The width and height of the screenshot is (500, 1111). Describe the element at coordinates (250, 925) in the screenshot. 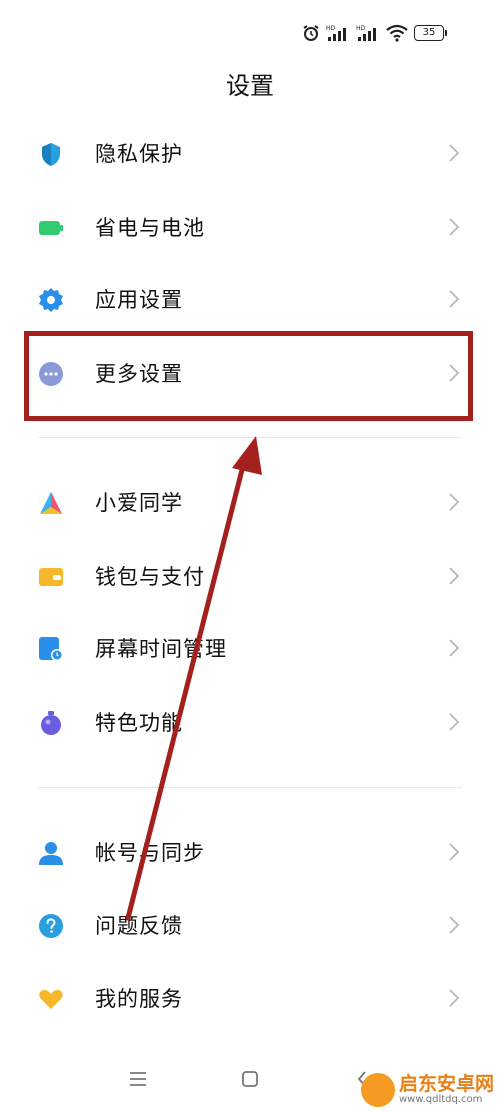

I see `settings-item-feedback: 问题反馈` at that location.